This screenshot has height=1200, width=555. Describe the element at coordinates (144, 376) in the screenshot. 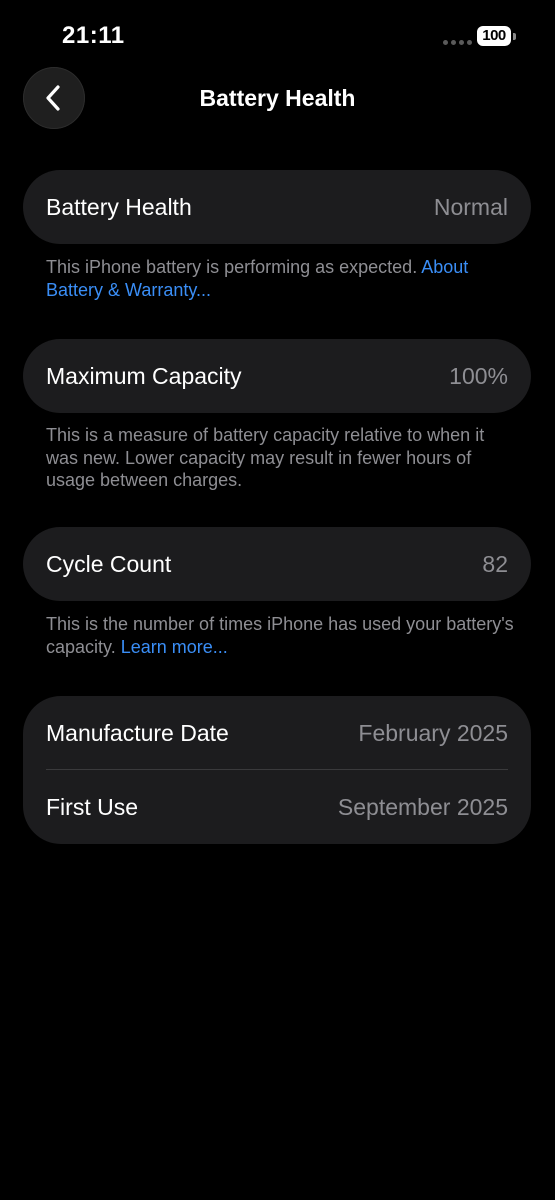

I see `maximum-capacity-label: Maximum Capacity` at that location.